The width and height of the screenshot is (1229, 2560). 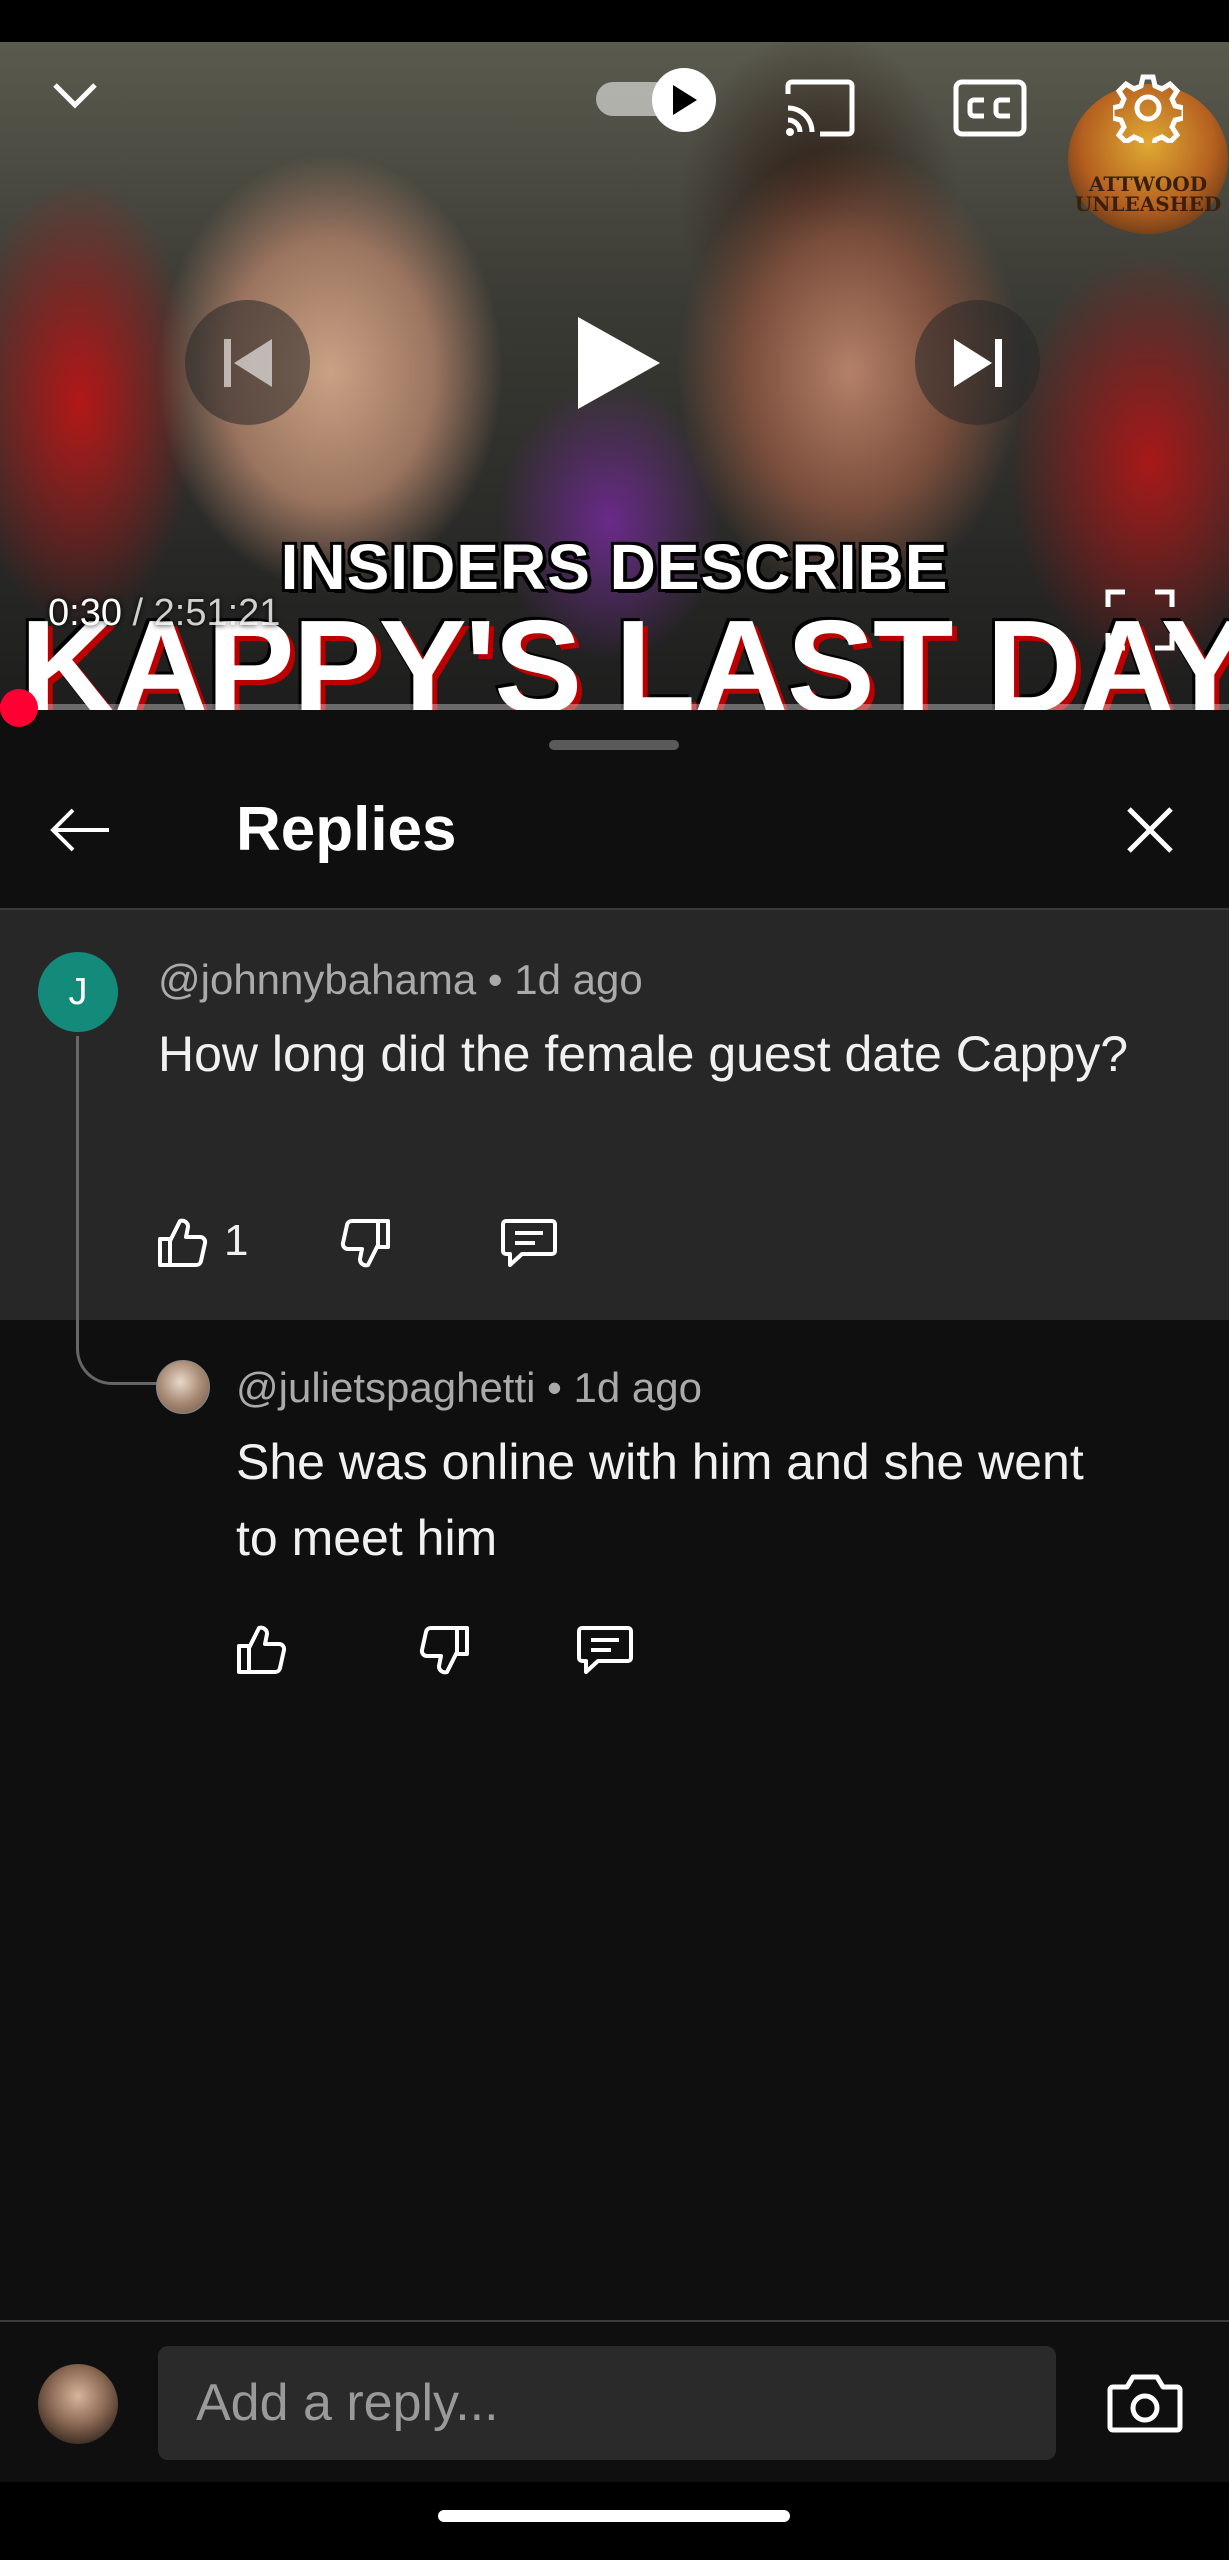 I want to click on previous-video-button, so click(x=247, y=362).